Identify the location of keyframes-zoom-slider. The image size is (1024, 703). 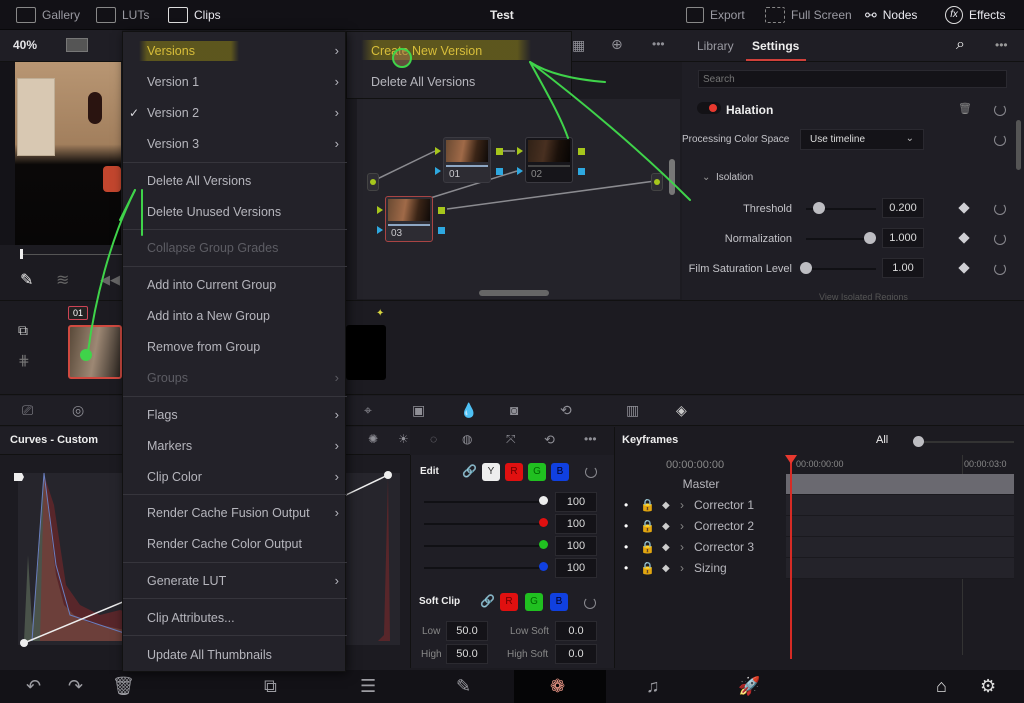
(966, 442).